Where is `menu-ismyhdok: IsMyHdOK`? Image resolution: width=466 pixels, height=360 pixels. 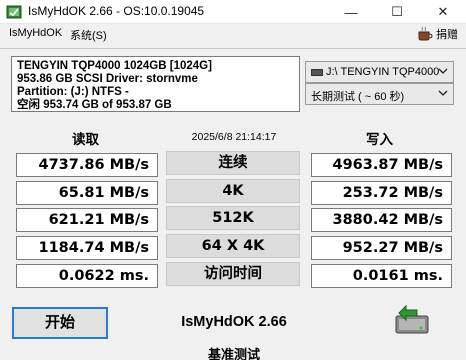
menu-ismyhdok: IsMyHdOK is located at coordinates (35, 33).